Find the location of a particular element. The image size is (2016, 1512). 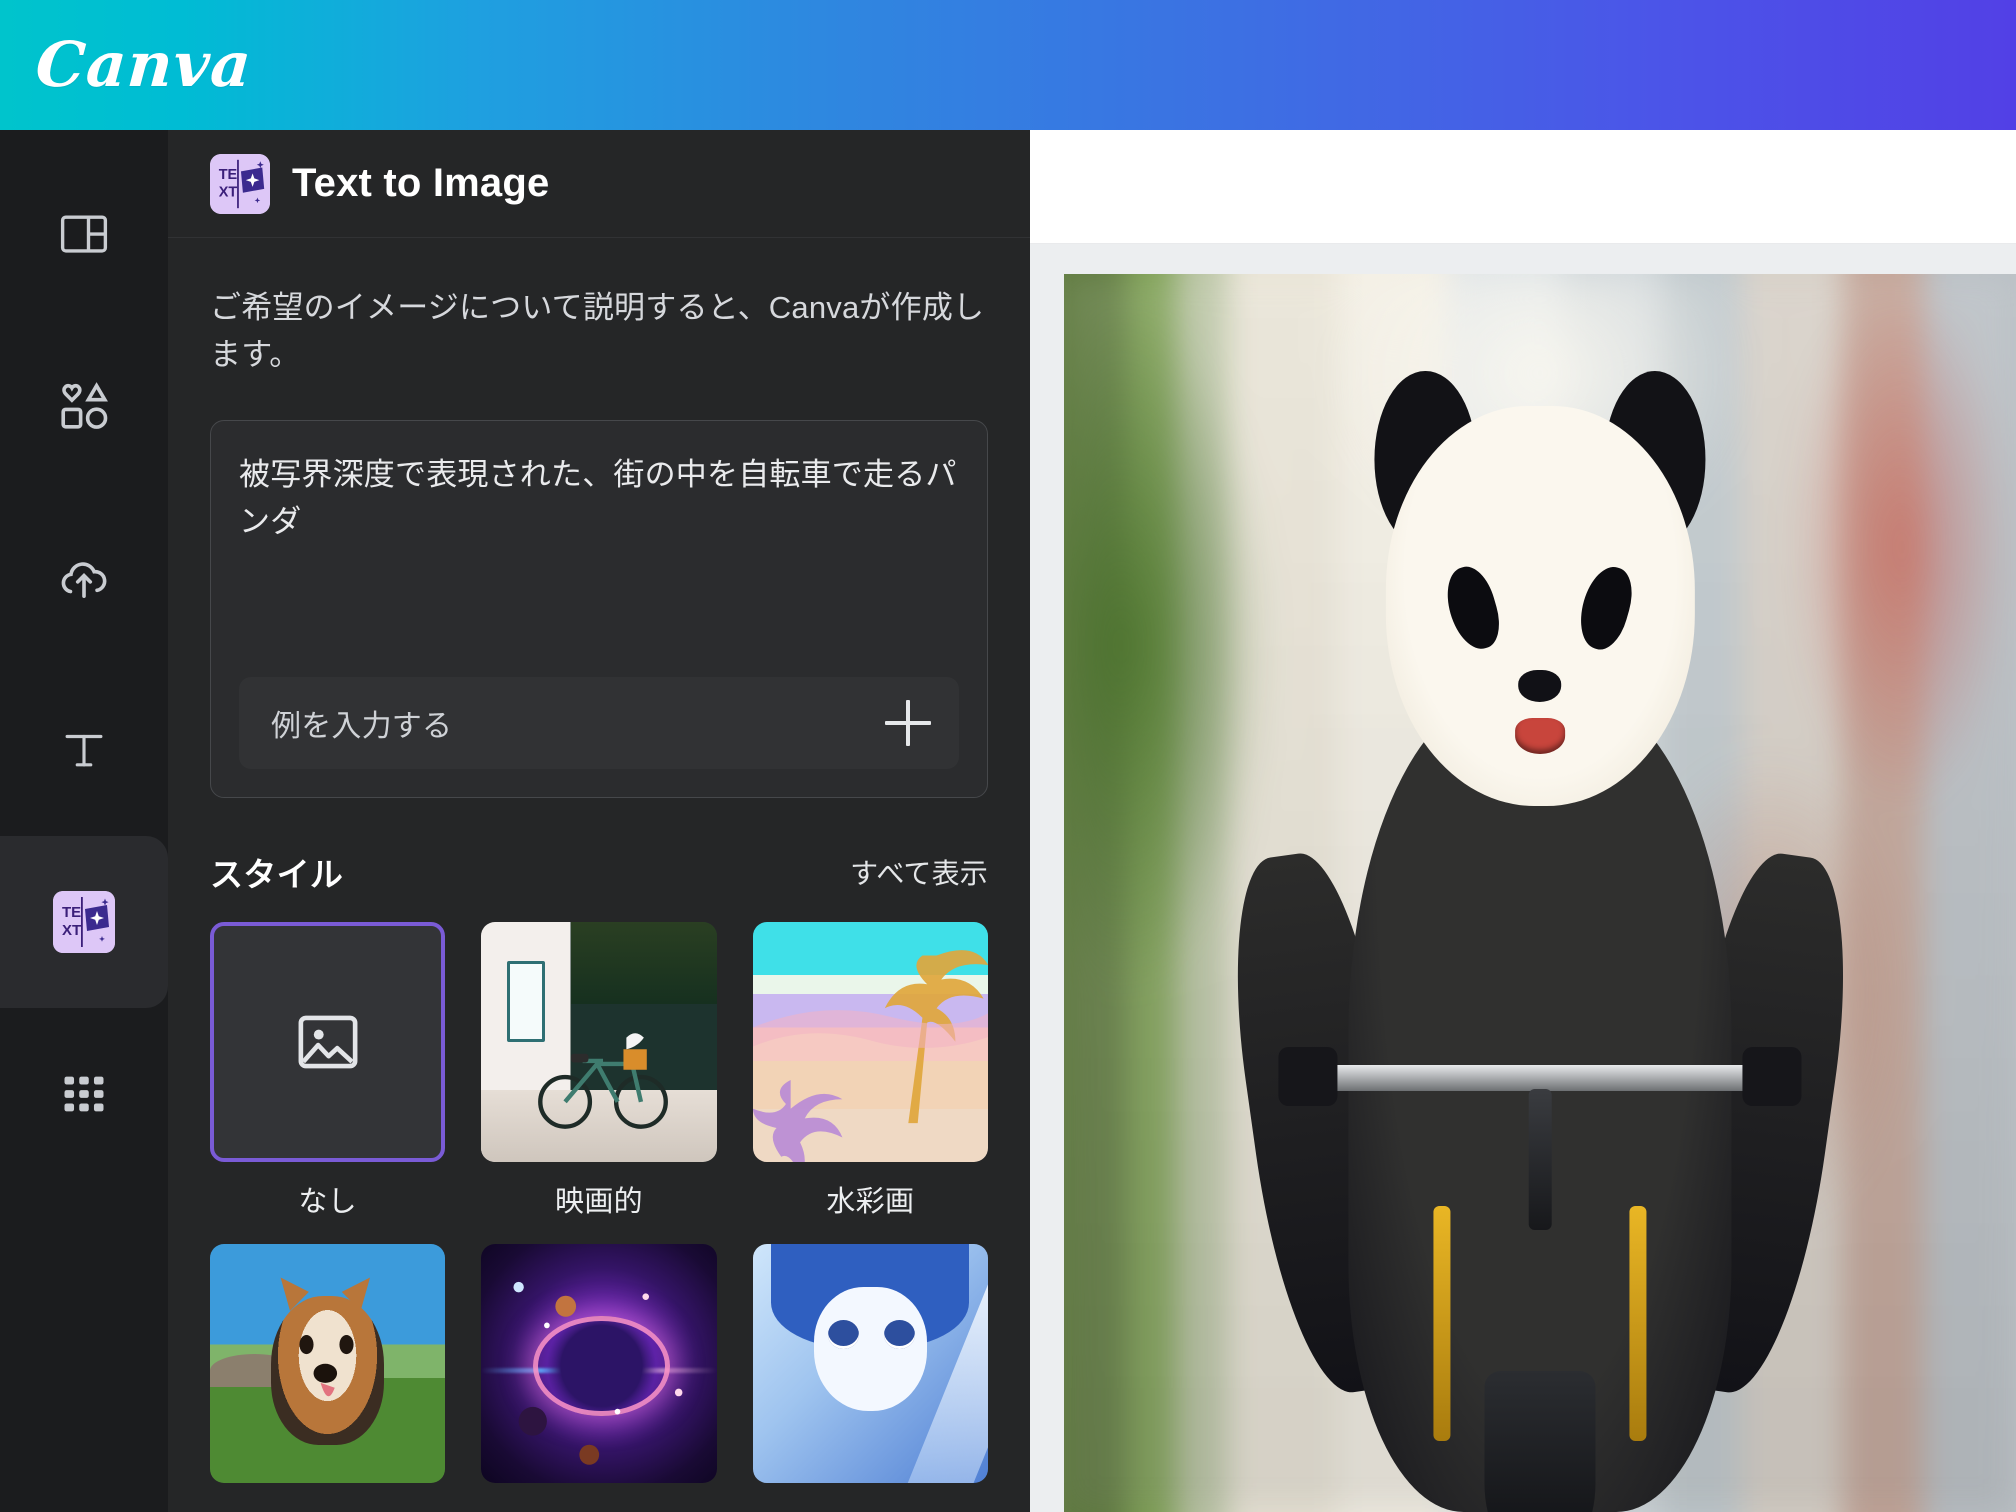

image-placeholder-icon is located at coordinates (327, 1041).